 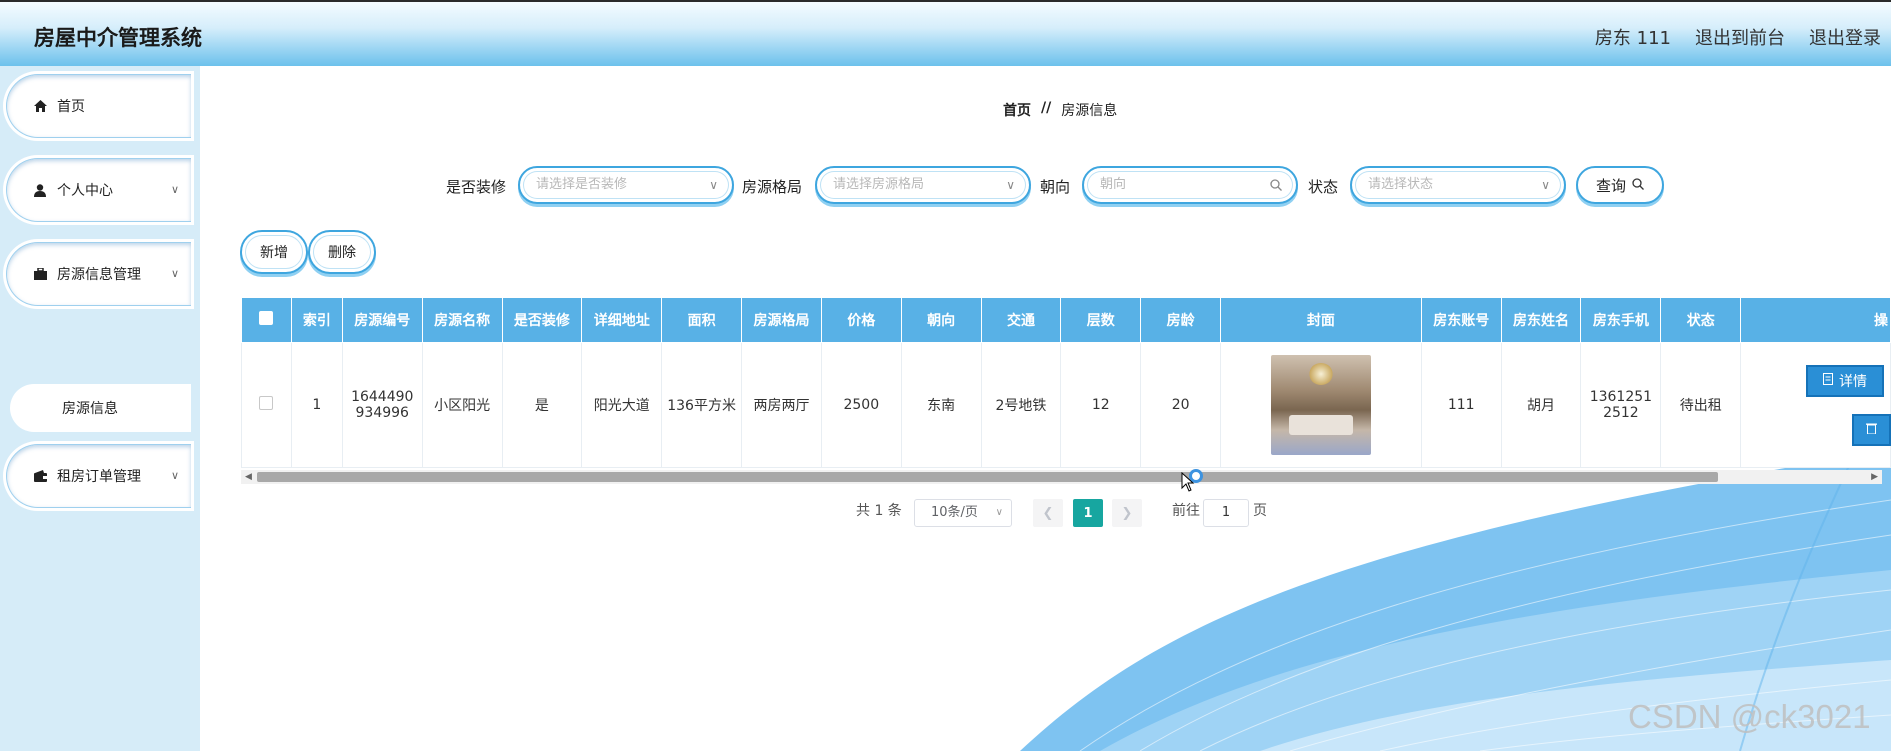 I want to click on trash-icon, so click(x=1871, y=430).